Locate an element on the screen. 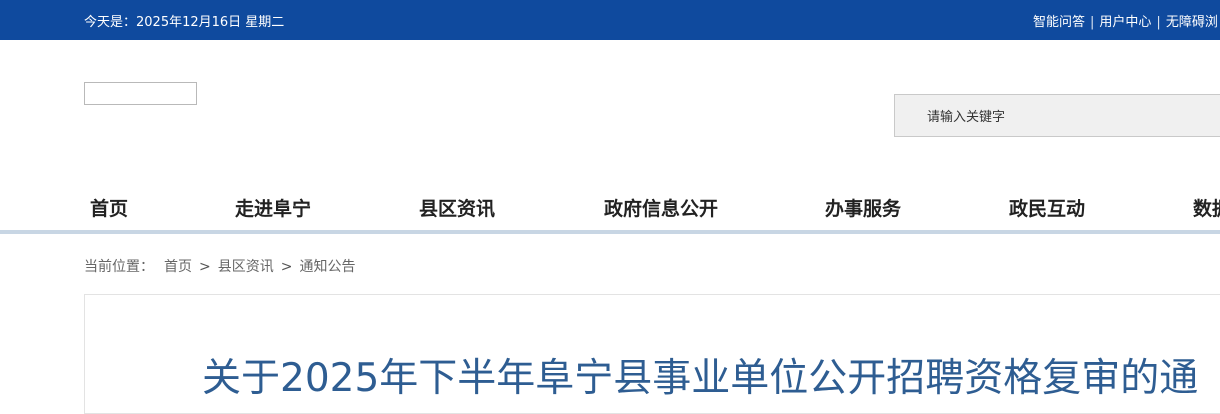  breadcrumb-label: 当前位置： is located at coordinates (119, 267).